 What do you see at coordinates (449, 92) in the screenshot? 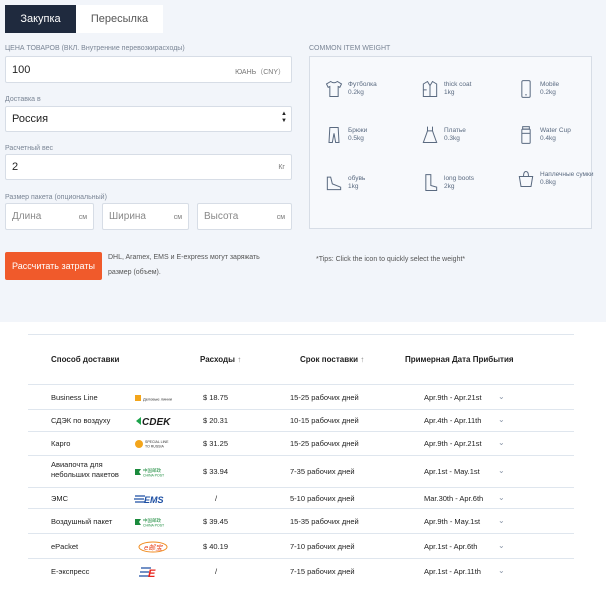
I see `weight-item-weight: 1kg` at bounding box center [449, 92].